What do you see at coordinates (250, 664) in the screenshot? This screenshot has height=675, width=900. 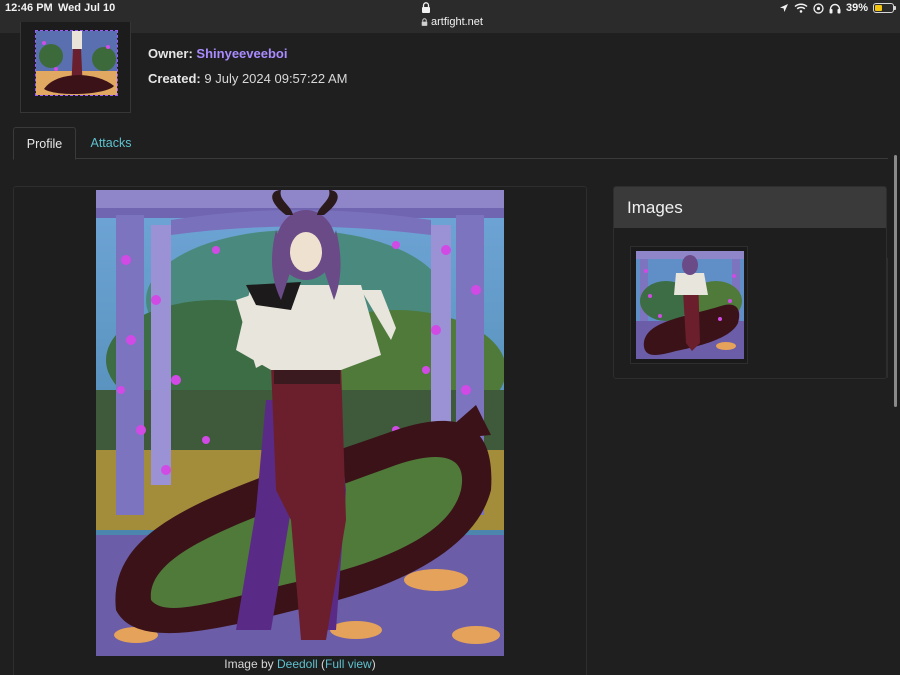 I see `caption-prefix: Image by` at bounding box center [250, 664].